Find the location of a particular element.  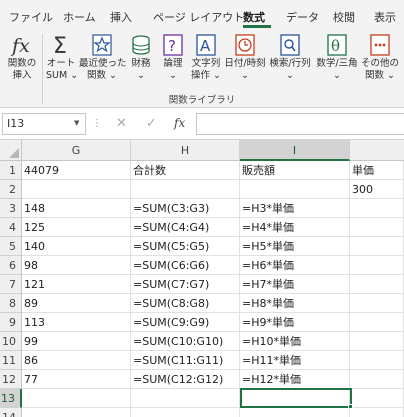

tab-file: ファイル is located at coordinates (31, 17).